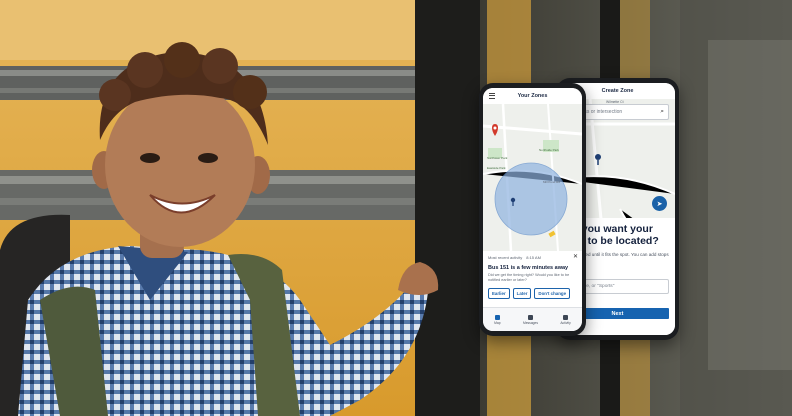 The height and width of the screenshot is (416, 792). I want to click on tab-bar: Map Messages Activity, so click(532, 319).